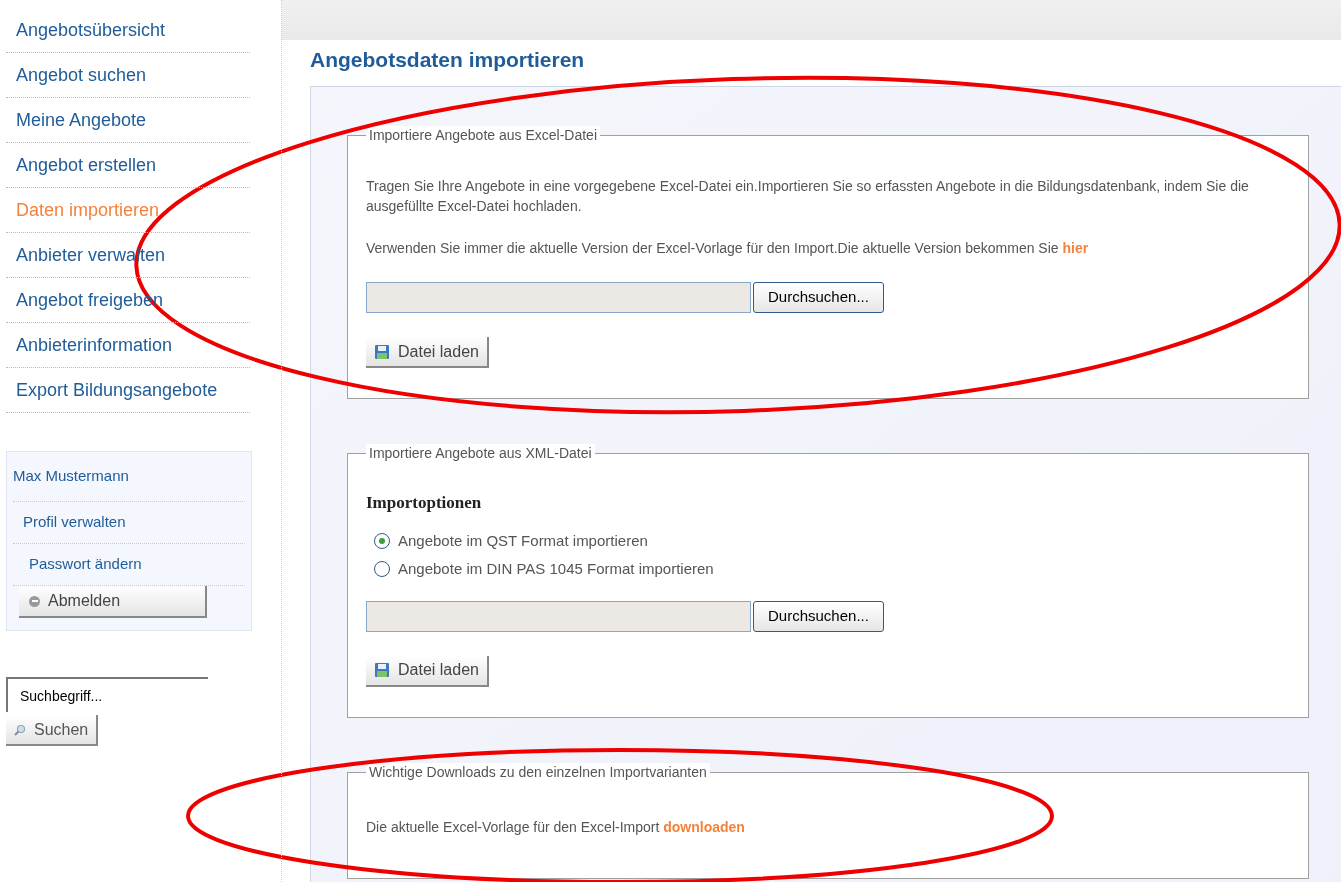  What do you see at coordinates (20, 729) in the screenshot?
I see `magnifier-icon` at bounding box center [20, 729].